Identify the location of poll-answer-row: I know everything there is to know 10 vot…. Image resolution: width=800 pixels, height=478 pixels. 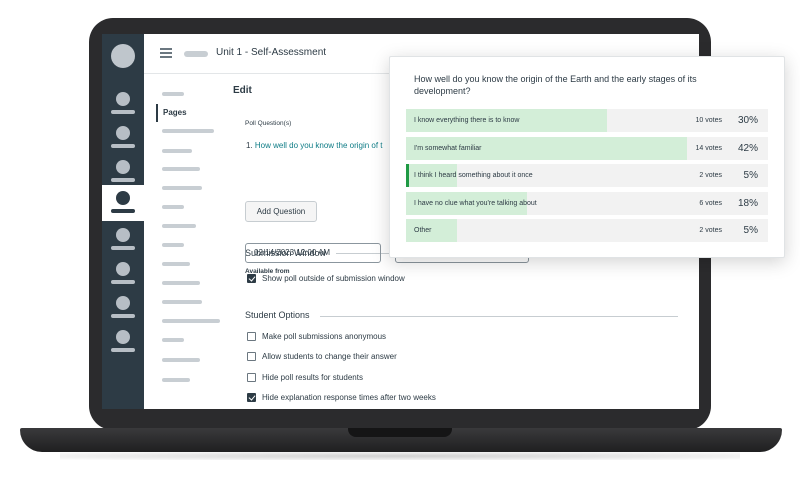
(587, 120).